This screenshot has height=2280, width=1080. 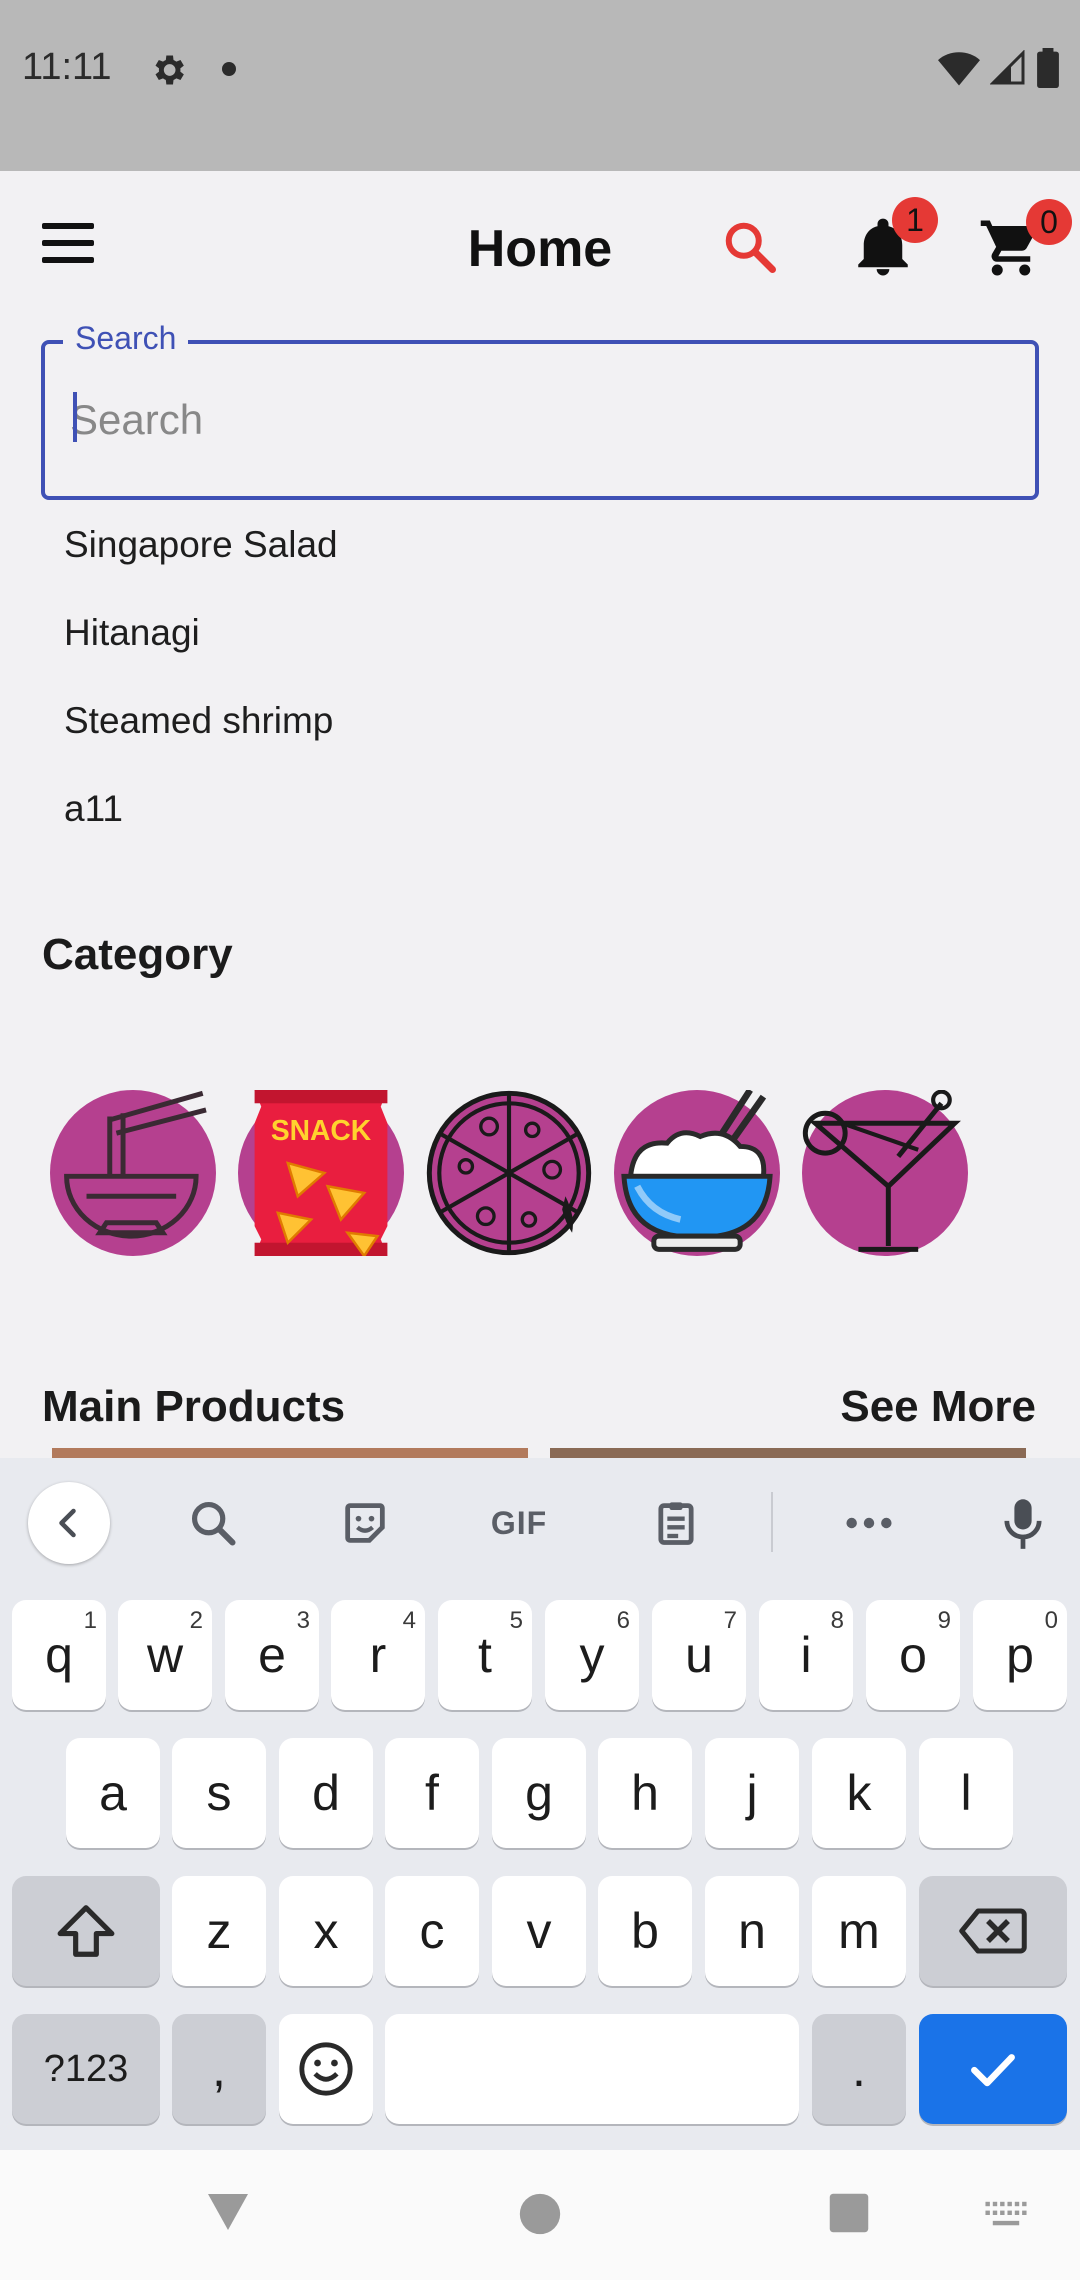 What do you see at coordinates (541, 818) in the screenshot?
I see `suggestion-item: a11` at bounding box center [541, 818].